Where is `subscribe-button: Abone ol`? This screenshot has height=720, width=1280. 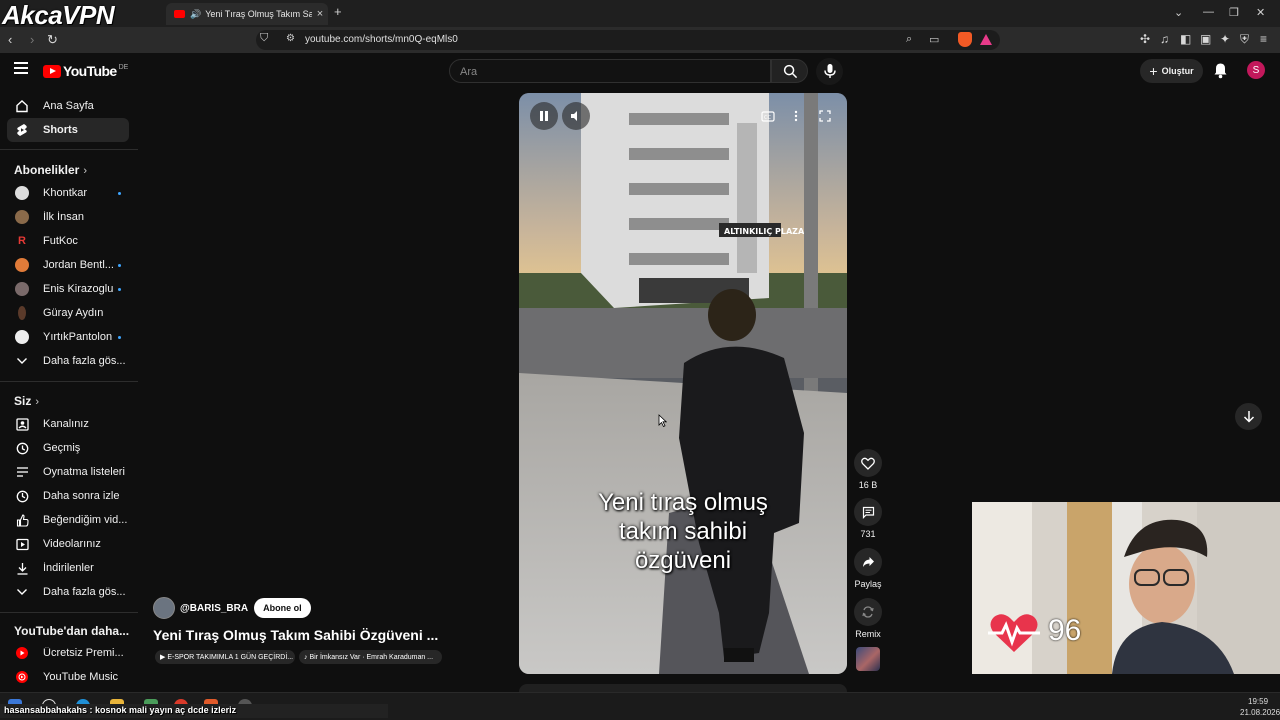
subscribe-button: Abone ol is located at coordinates (282, 608).